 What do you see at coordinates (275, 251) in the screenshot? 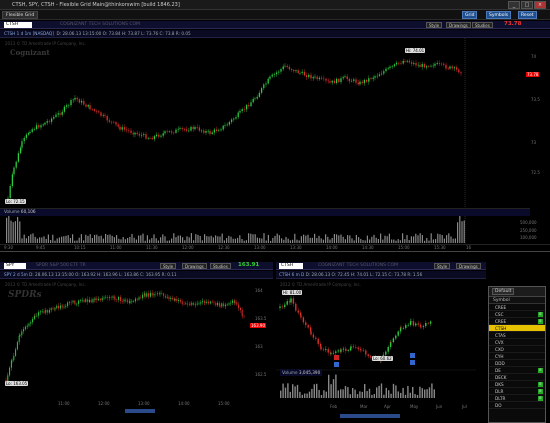
I see `panel-divider` at bounding box center [275, 251].